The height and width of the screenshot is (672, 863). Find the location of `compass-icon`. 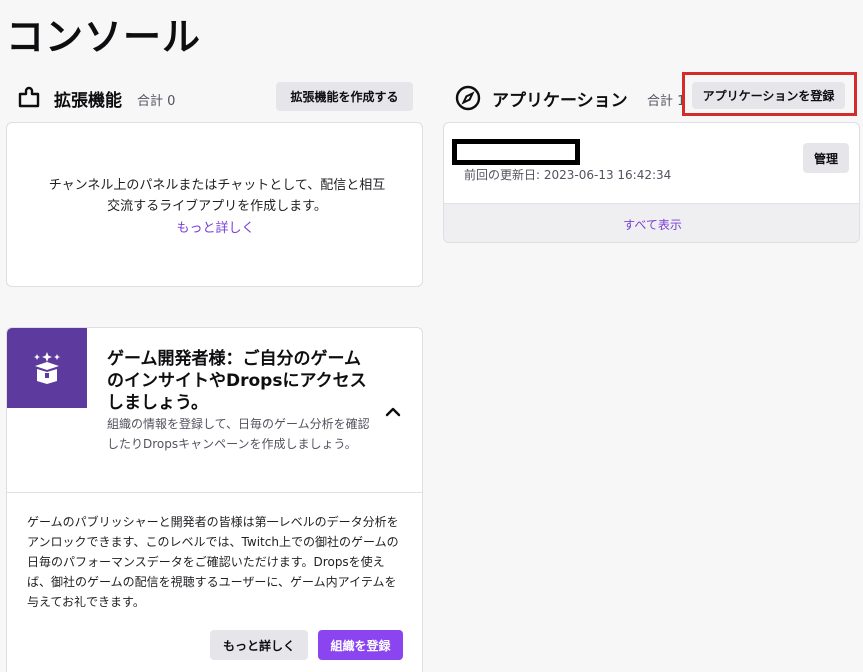

compass-icon is located at coordinates (468, 98).